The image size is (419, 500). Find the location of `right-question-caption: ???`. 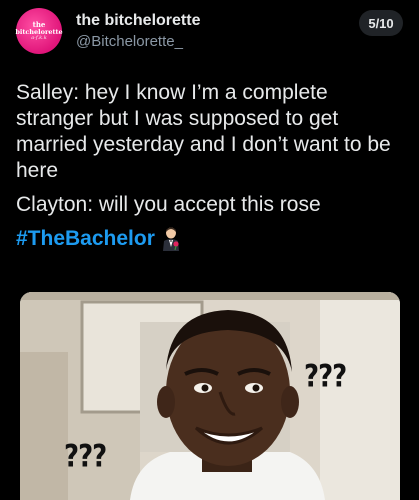

right-question-caption: ??? is located at coordinates (325, 377).